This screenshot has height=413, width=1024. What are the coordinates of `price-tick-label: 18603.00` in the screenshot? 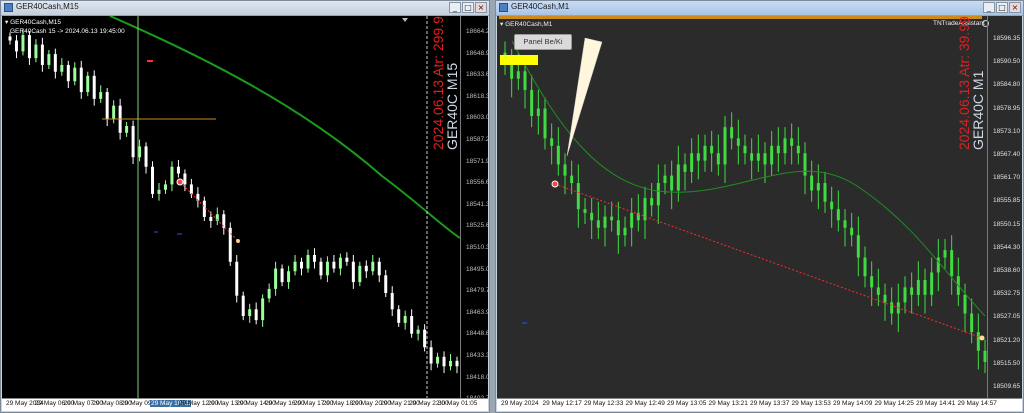 It's located at (477, 118).